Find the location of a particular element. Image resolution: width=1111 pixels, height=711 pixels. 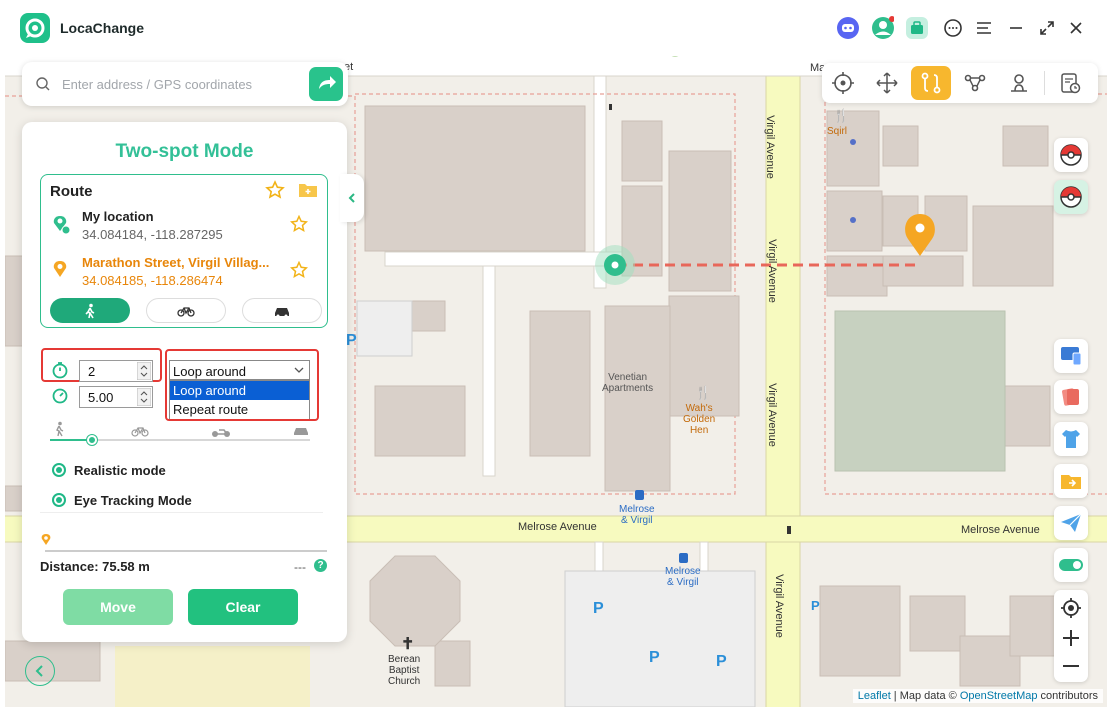

collapse-panel-button is located at coordinates (352, 198).